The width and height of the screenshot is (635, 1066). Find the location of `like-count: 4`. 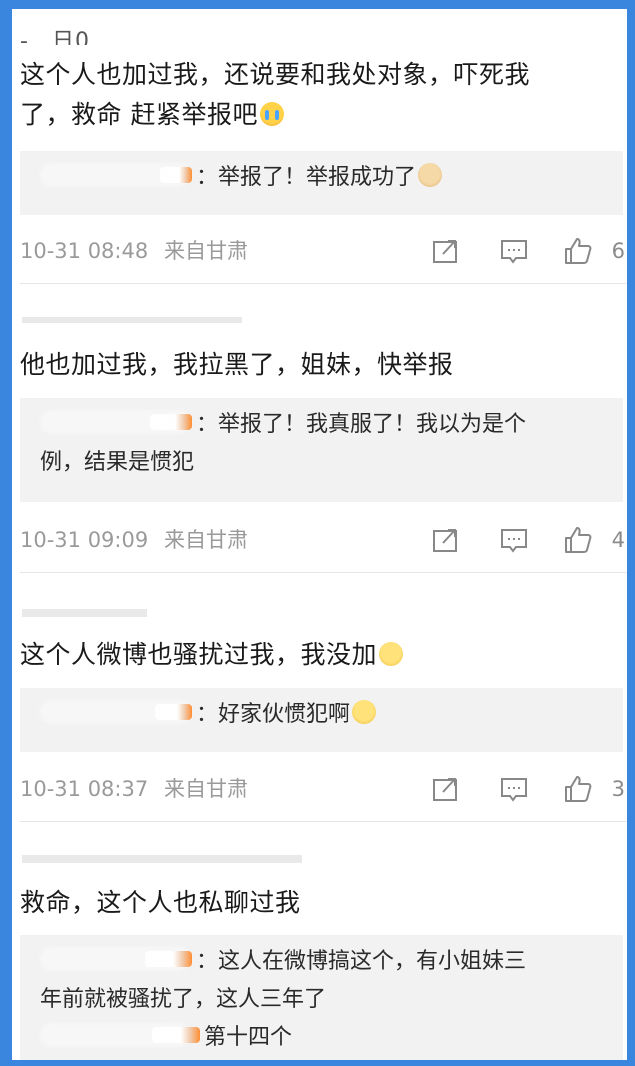

like-count: 4 is located at coordinates (618, 540).